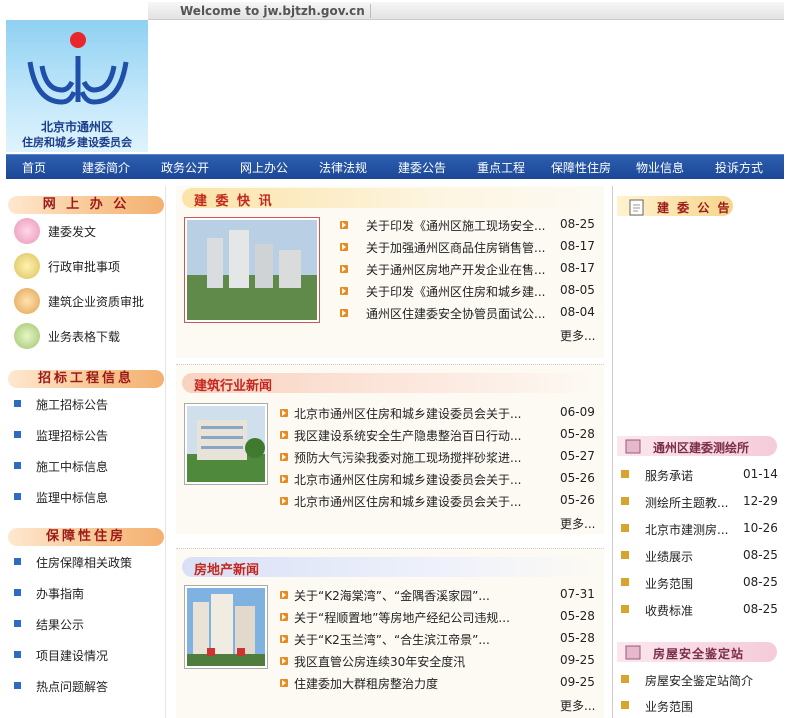  What do you see at coordinates (669, 706) in the screenshot?
I see `safety-item: 业务范围` at bounding box center [669, 706].